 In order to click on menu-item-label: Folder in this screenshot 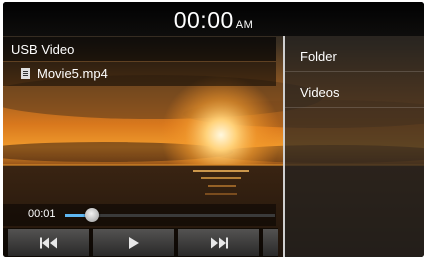, I will do `click(318, 56)`.